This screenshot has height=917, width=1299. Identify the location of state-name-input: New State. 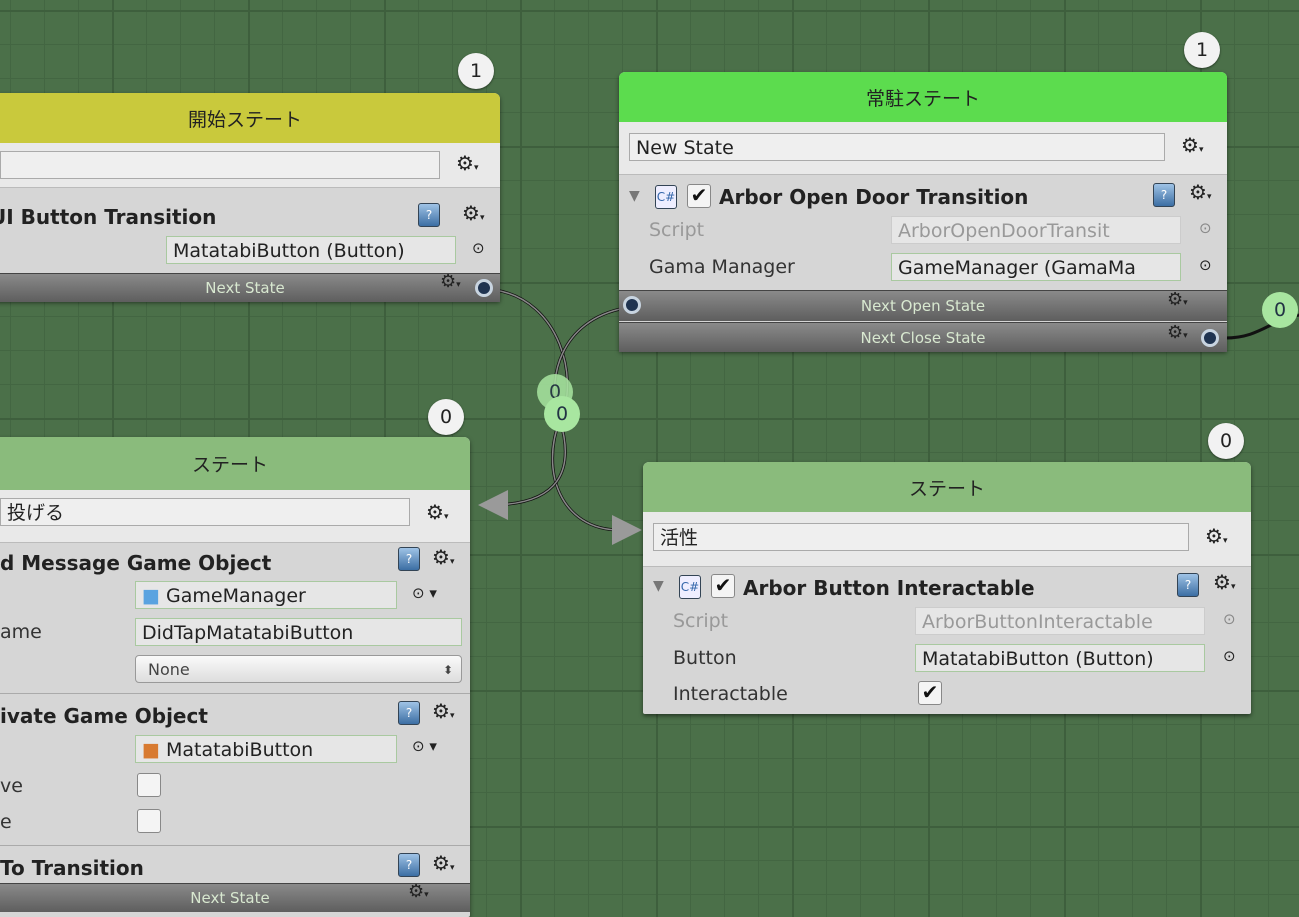
(897, 147).